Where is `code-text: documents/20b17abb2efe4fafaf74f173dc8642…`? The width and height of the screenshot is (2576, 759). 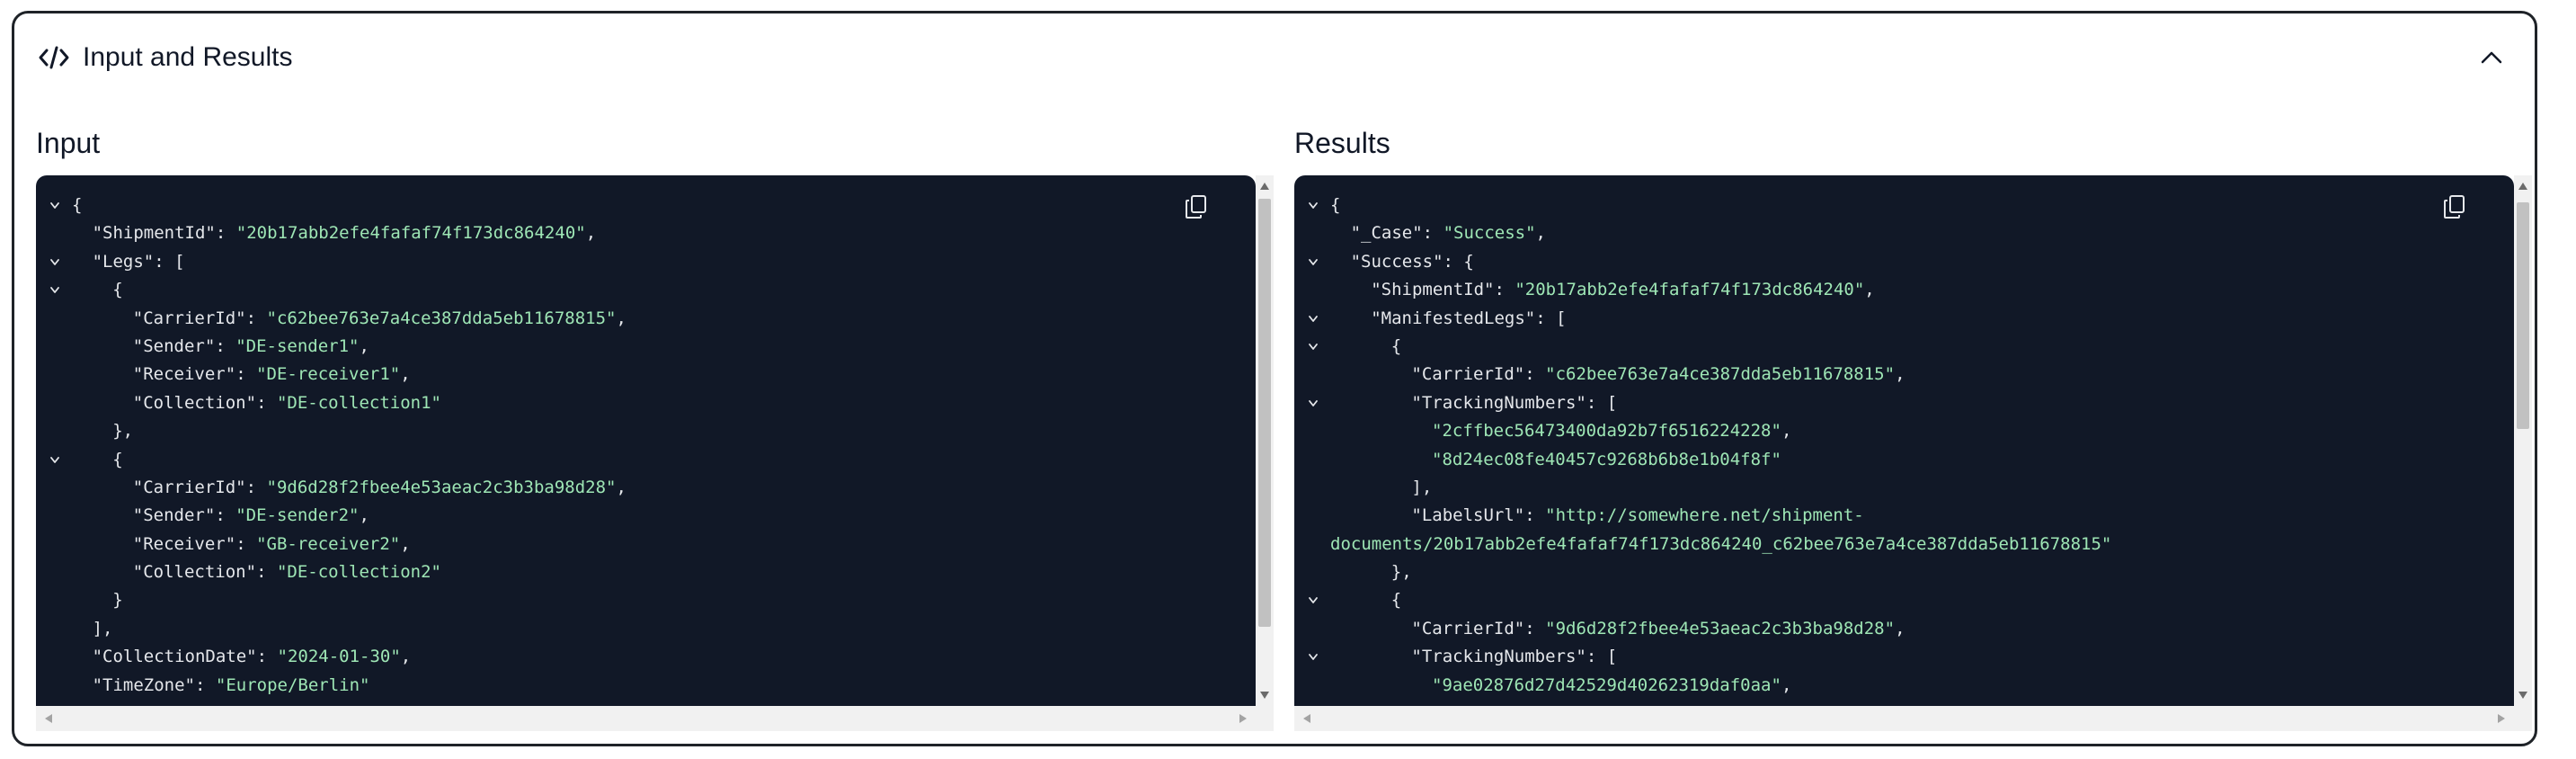
code-text: documents/20b17abb2efe4fafaf74f173dc8642… is located at coordinates (1720, 544).